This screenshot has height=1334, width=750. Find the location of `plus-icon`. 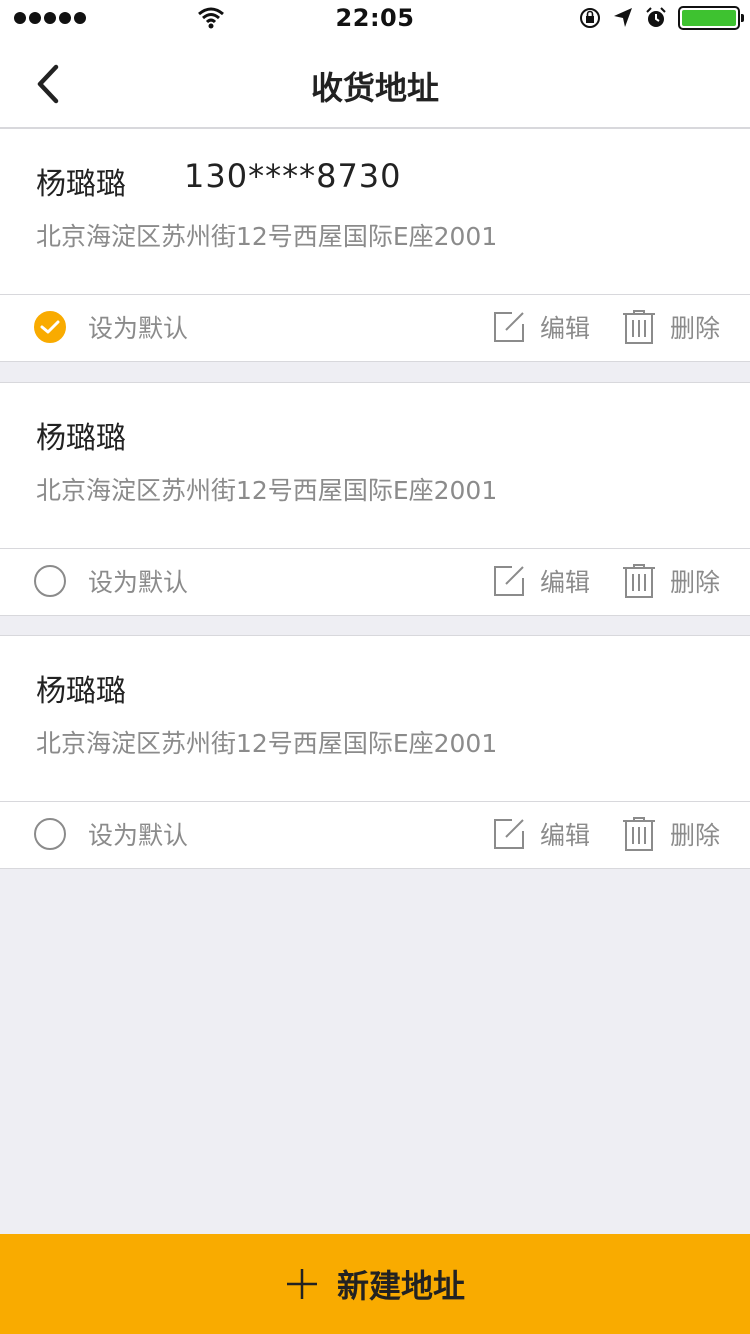

plus-icon is located at coordinates (301, 1284).